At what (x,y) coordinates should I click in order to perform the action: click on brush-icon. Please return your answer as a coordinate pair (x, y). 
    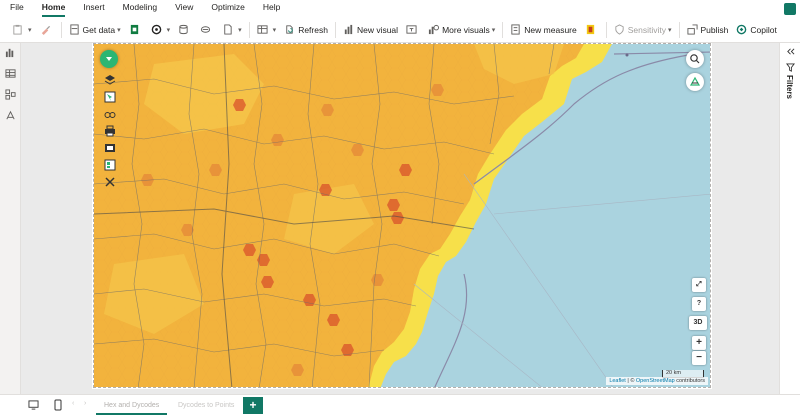
    Looking at the image, I should click on (45, 30).